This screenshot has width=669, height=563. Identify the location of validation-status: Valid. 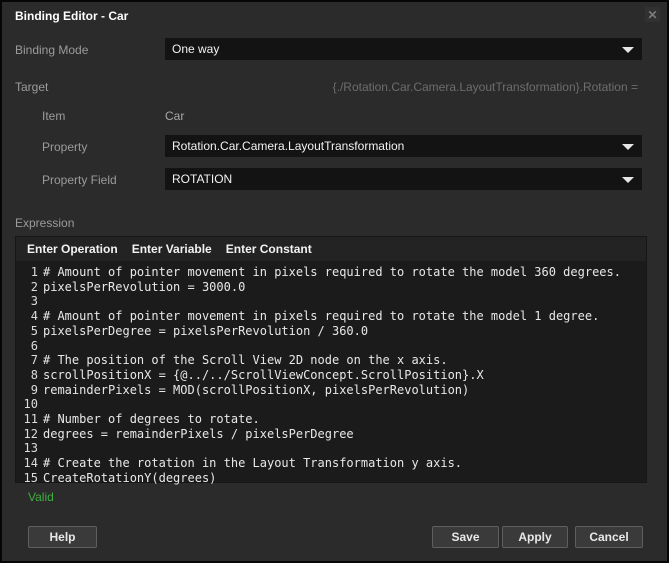
(41, 497).